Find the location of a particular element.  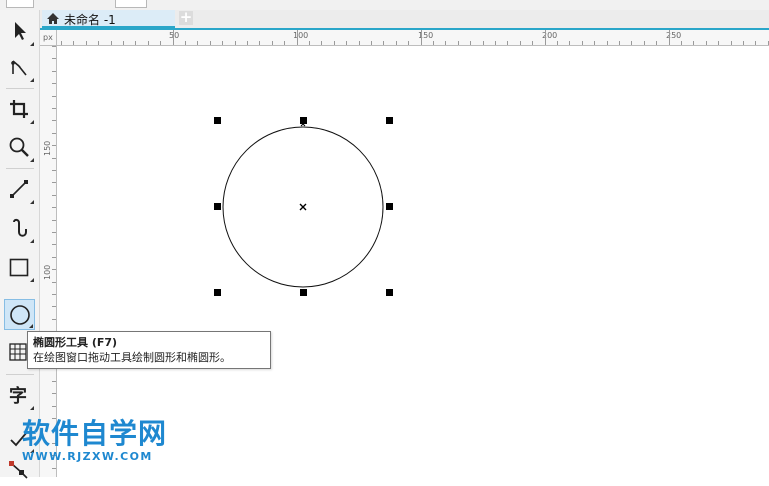

horizontal-ruler: 50 100 150 200 250 is located at coordinates (413, 38).